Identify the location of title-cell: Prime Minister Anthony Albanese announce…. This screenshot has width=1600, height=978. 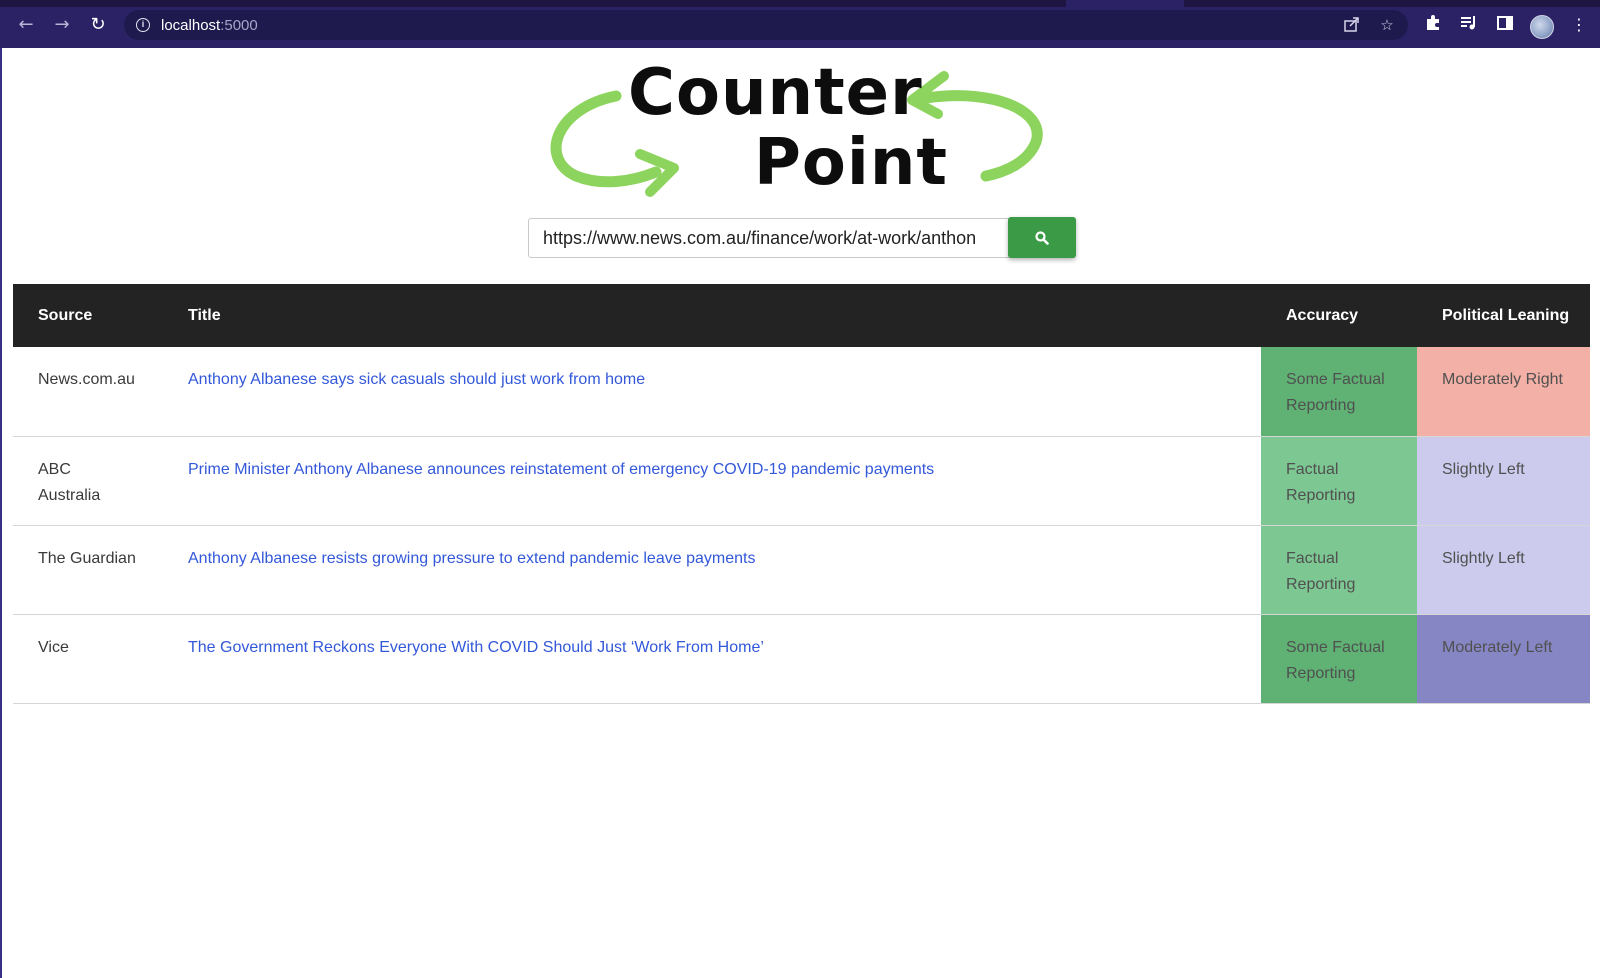
(712, 480).